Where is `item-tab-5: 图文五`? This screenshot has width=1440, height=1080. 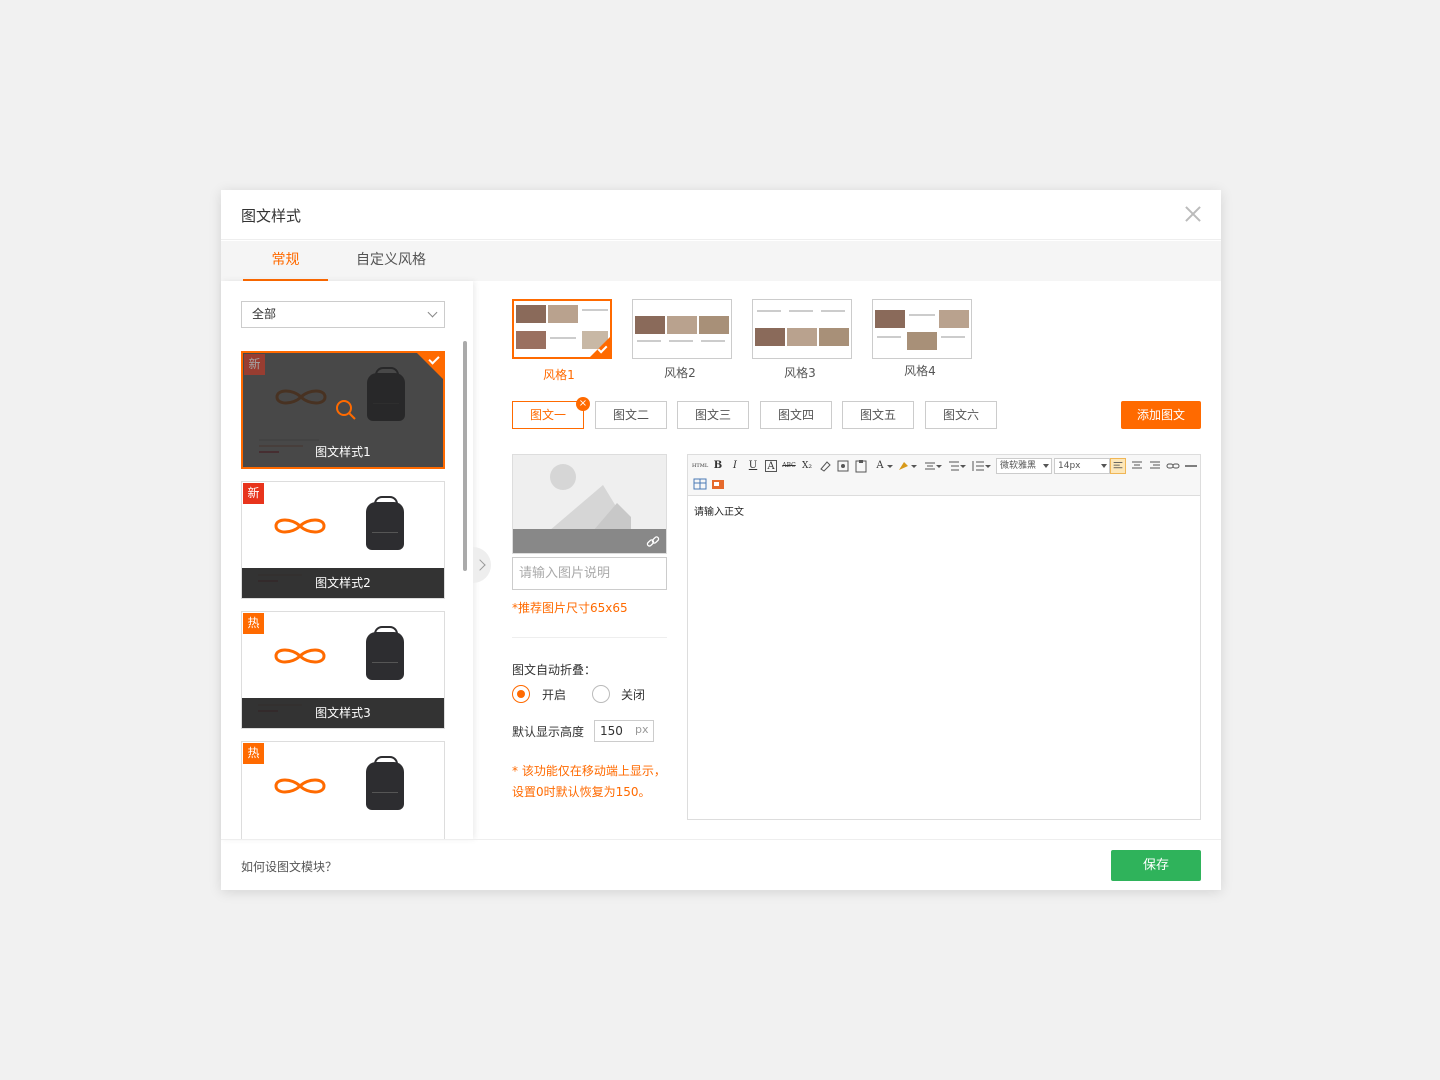 item-tab-5: 图文五 is located at coordinates (878, 415).